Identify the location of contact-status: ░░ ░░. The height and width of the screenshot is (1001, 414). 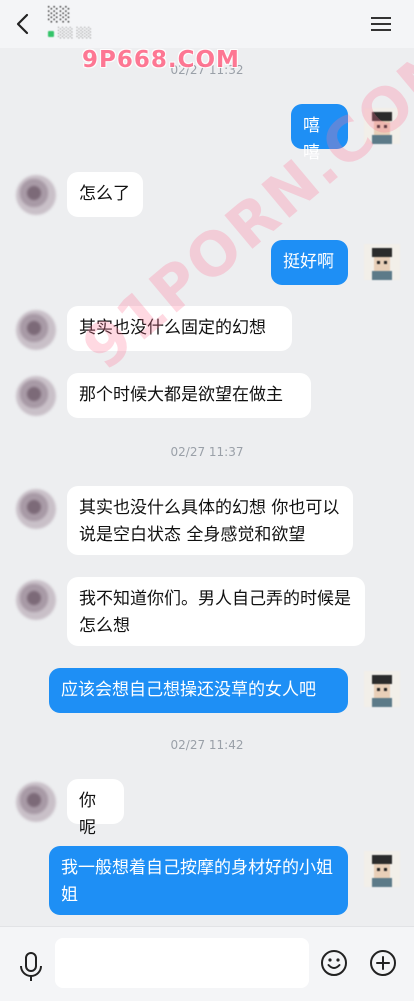
(70, 33).